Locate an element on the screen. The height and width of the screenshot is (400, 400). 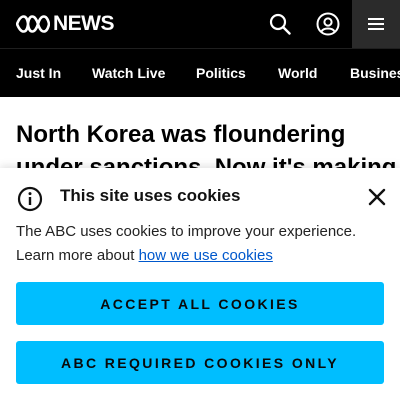
account-icon is located at coordinates (328, 24).